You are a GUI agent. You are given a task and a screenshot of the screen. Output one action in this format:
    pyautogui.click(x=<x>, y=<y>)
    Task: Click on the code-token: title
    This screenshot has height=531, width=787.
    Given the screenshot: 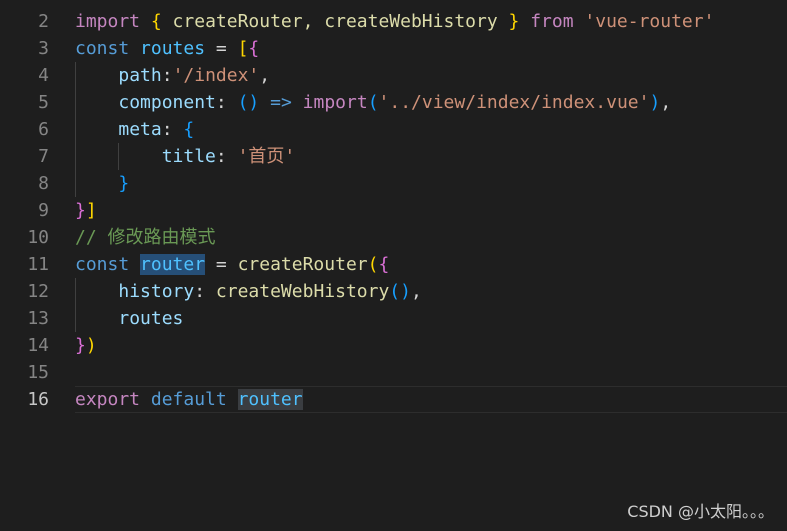 What is the action you would take?
    pyautogui.click(x=188, y=156)
    